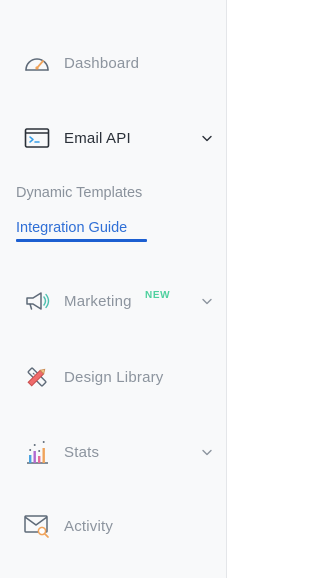  Describe the element at coordinates (37, 63) in the screenshot. I see `gauge-icon` at that location.